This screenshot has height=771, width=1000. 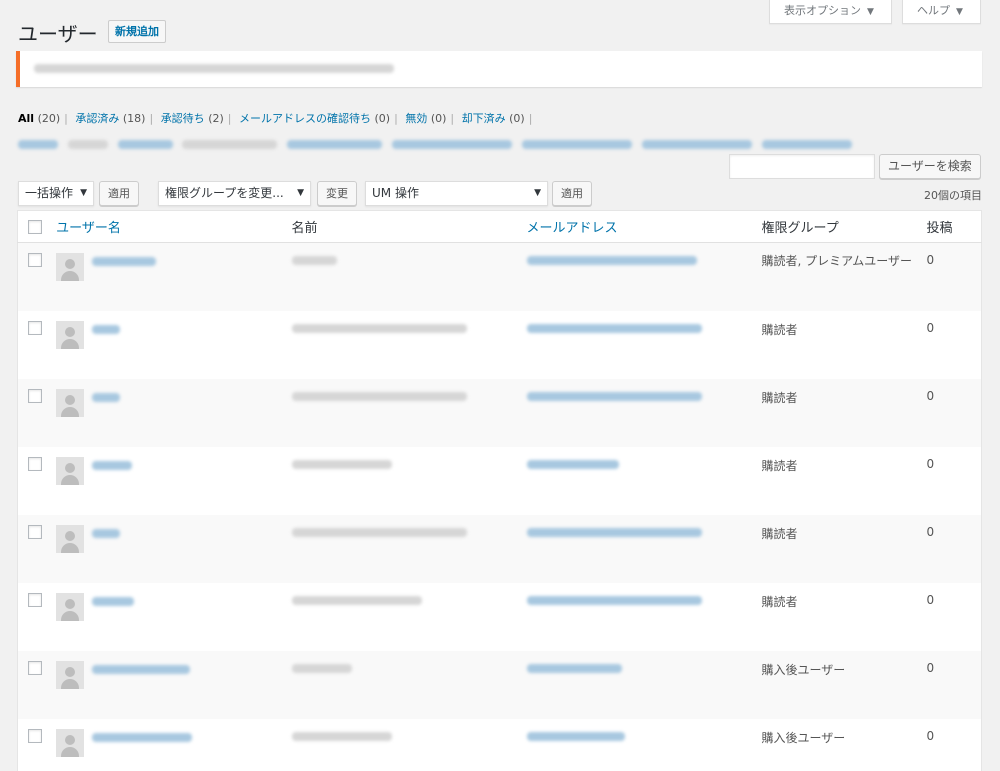 I want to click on filter-email-pending: メールアドレスの確認待ち, so click(x=305, y=118).